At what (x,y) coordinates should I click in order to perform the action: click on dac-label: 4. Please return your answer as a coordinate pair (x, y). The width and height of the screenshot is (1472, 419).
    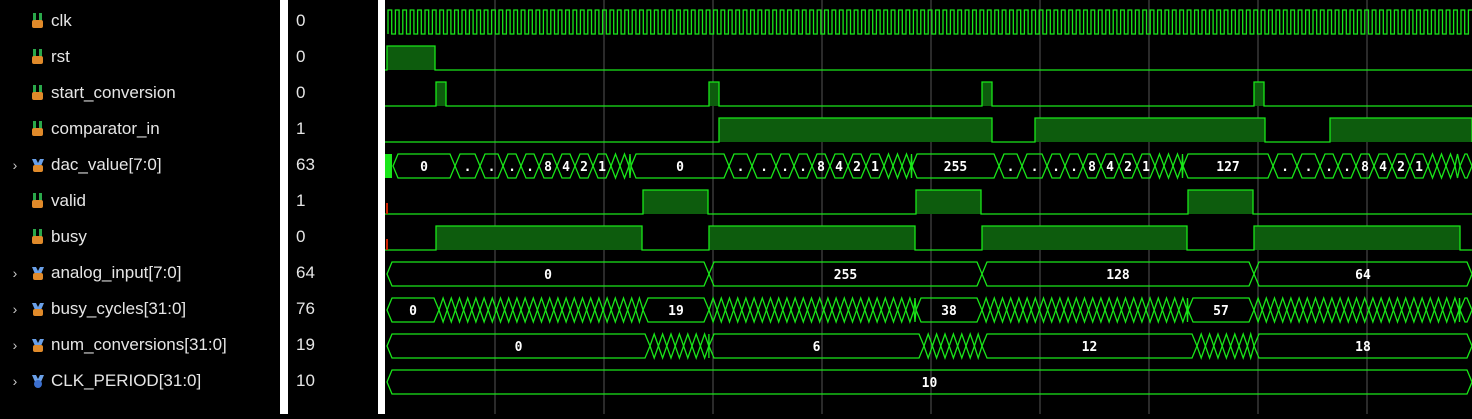
    Looking at the image, I should click on (1110, 167).